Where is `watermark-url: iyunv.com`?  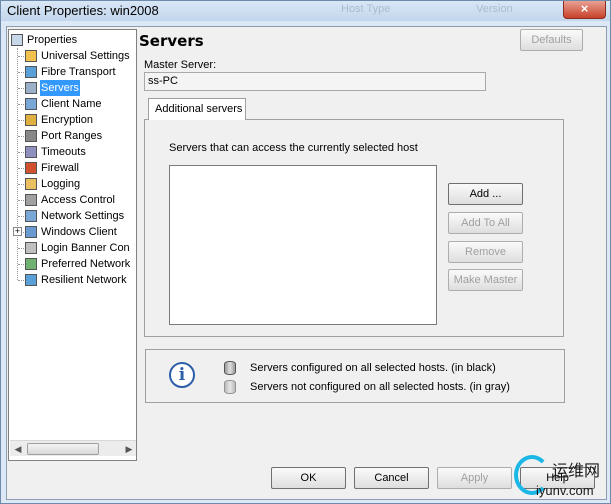
watermark-url: iyunv.com is located at coordinates (565, 490).